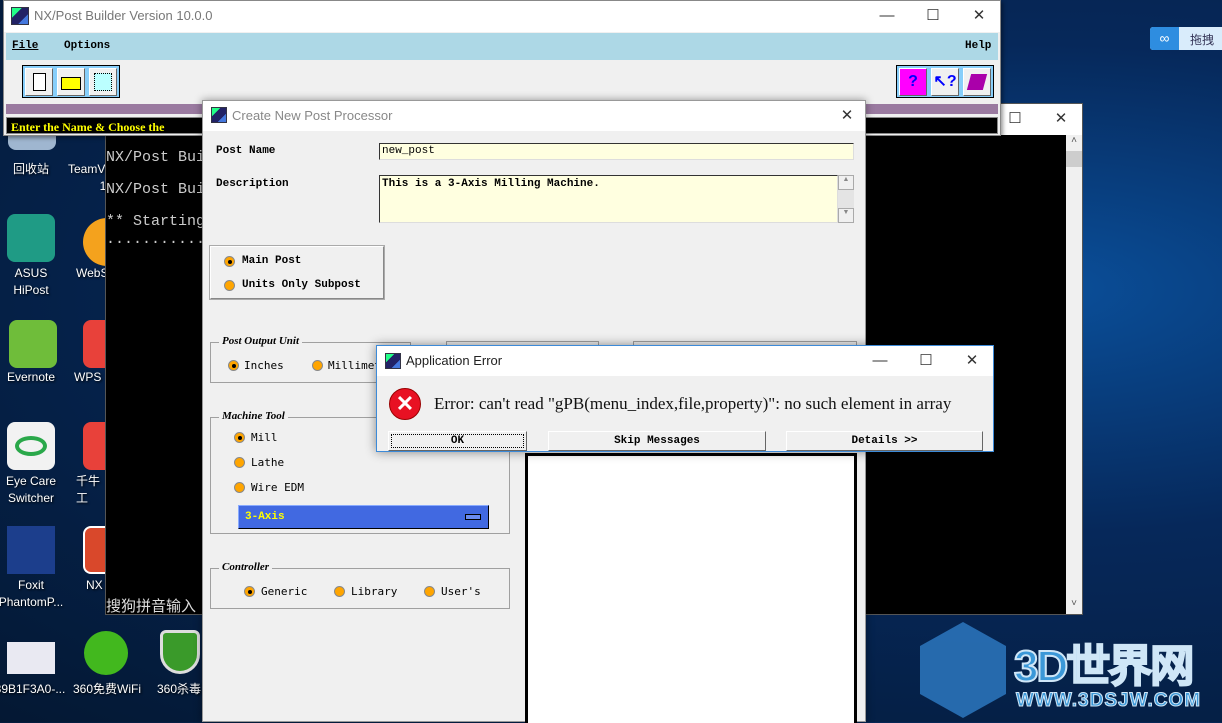 This screenshot has width=1222, height=723. What do you see at coordinates (87, 46) in the screenshot?
I see `menu-options: Options` at bounding box center [87, 46].